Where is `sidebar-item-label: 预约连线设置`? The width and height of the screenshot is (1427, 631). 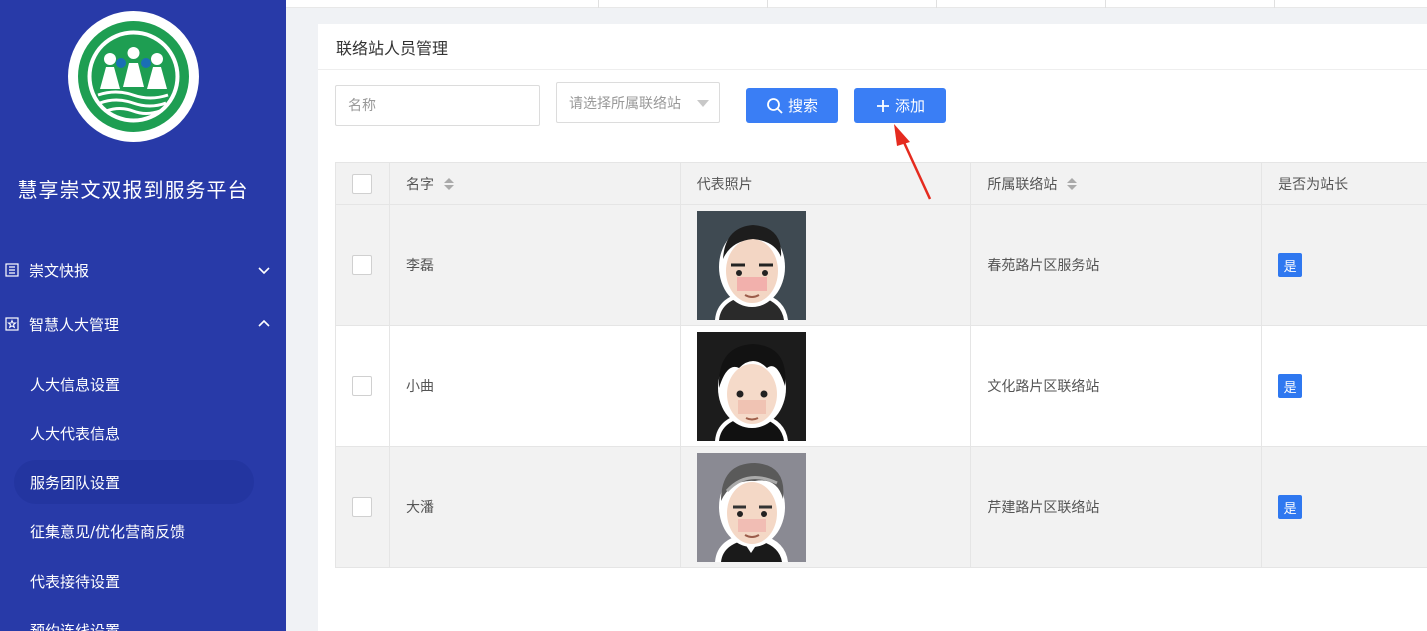
sidebar-item-label: 预约连线设置 is located at coordinates (75, 626).